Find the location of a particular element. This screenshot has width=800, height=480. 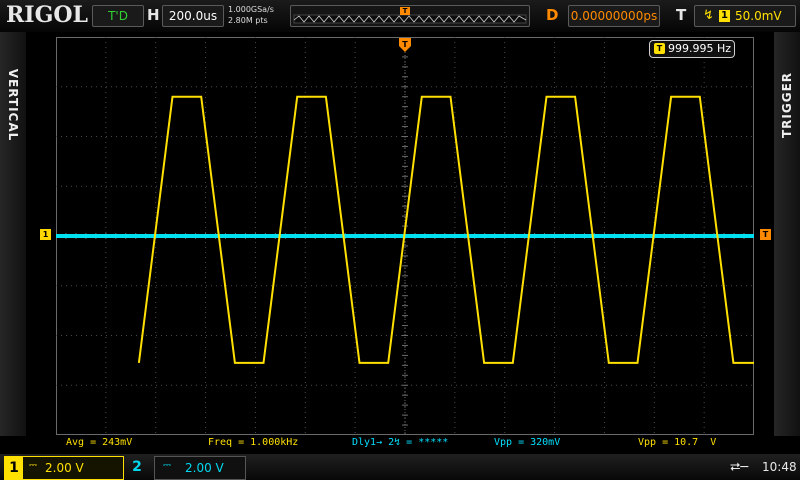

ch2-settings: ⎓ 2.00 V is located at coordinates (200, 468).